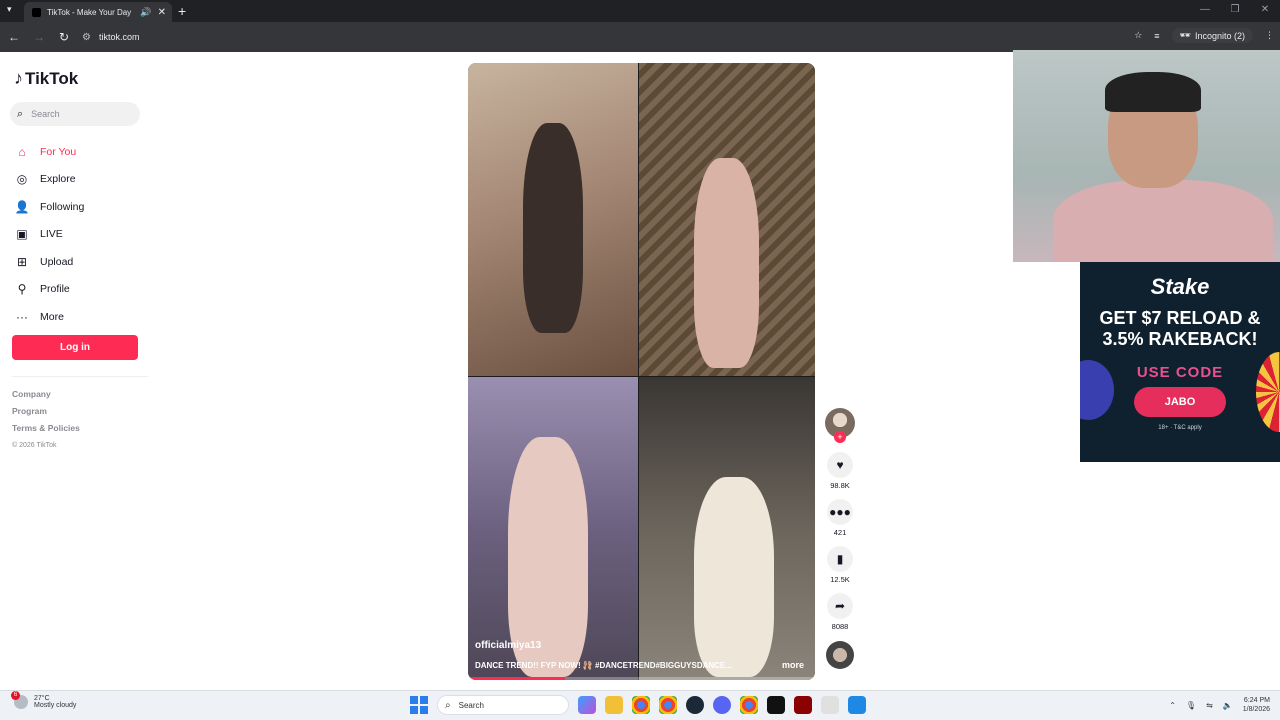 Image resolution: width=1280 pixels, height=720 pixels. What do you see at coordinates (857, 705) in the screenshot?
I see `paint-icon` at bounding box center [857, 705].